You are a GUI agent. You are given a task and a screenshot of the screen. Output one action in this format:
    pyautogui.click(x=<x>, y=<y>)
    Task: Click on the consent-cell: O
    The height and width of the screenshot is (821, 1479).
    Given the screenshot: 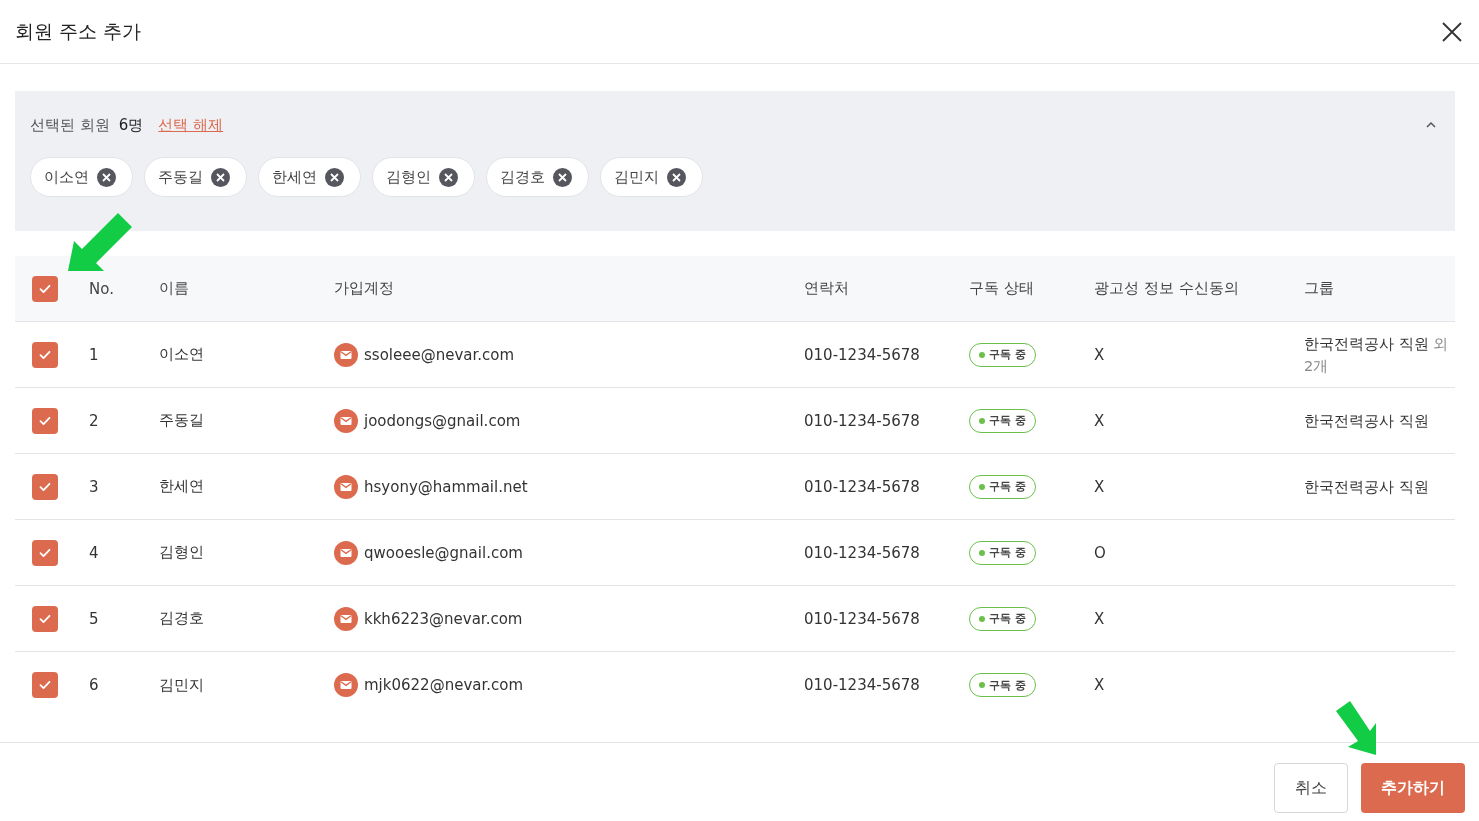 What is the action you would take?
    pyautogui.click(x=1100, y=552)
    